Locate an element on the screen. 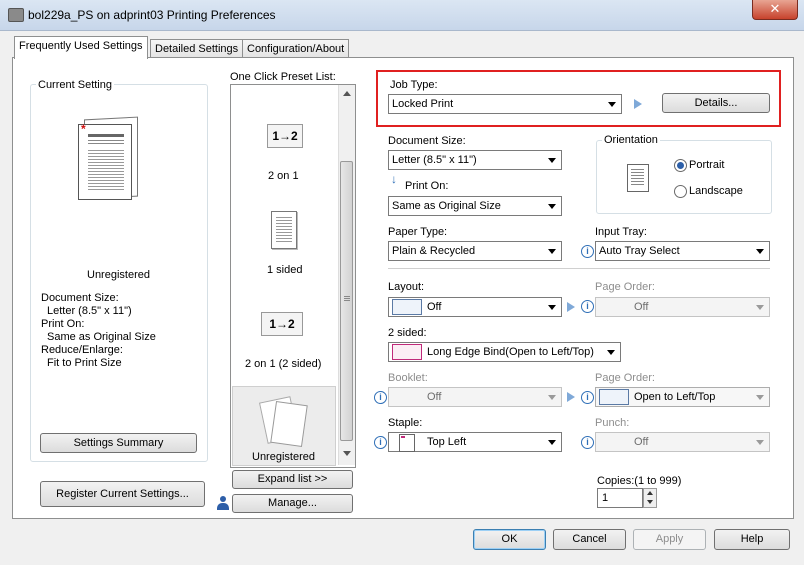 The height and width of the screenshot is (565, 804). input-tray-select: Auto Tray Select is located at coordinates (682, 251).